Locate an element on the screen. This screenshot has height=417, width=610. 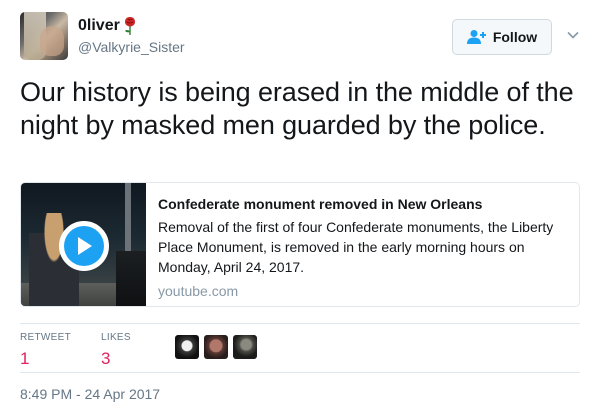
name-row: 0liver is located at coordinates (107, 26).